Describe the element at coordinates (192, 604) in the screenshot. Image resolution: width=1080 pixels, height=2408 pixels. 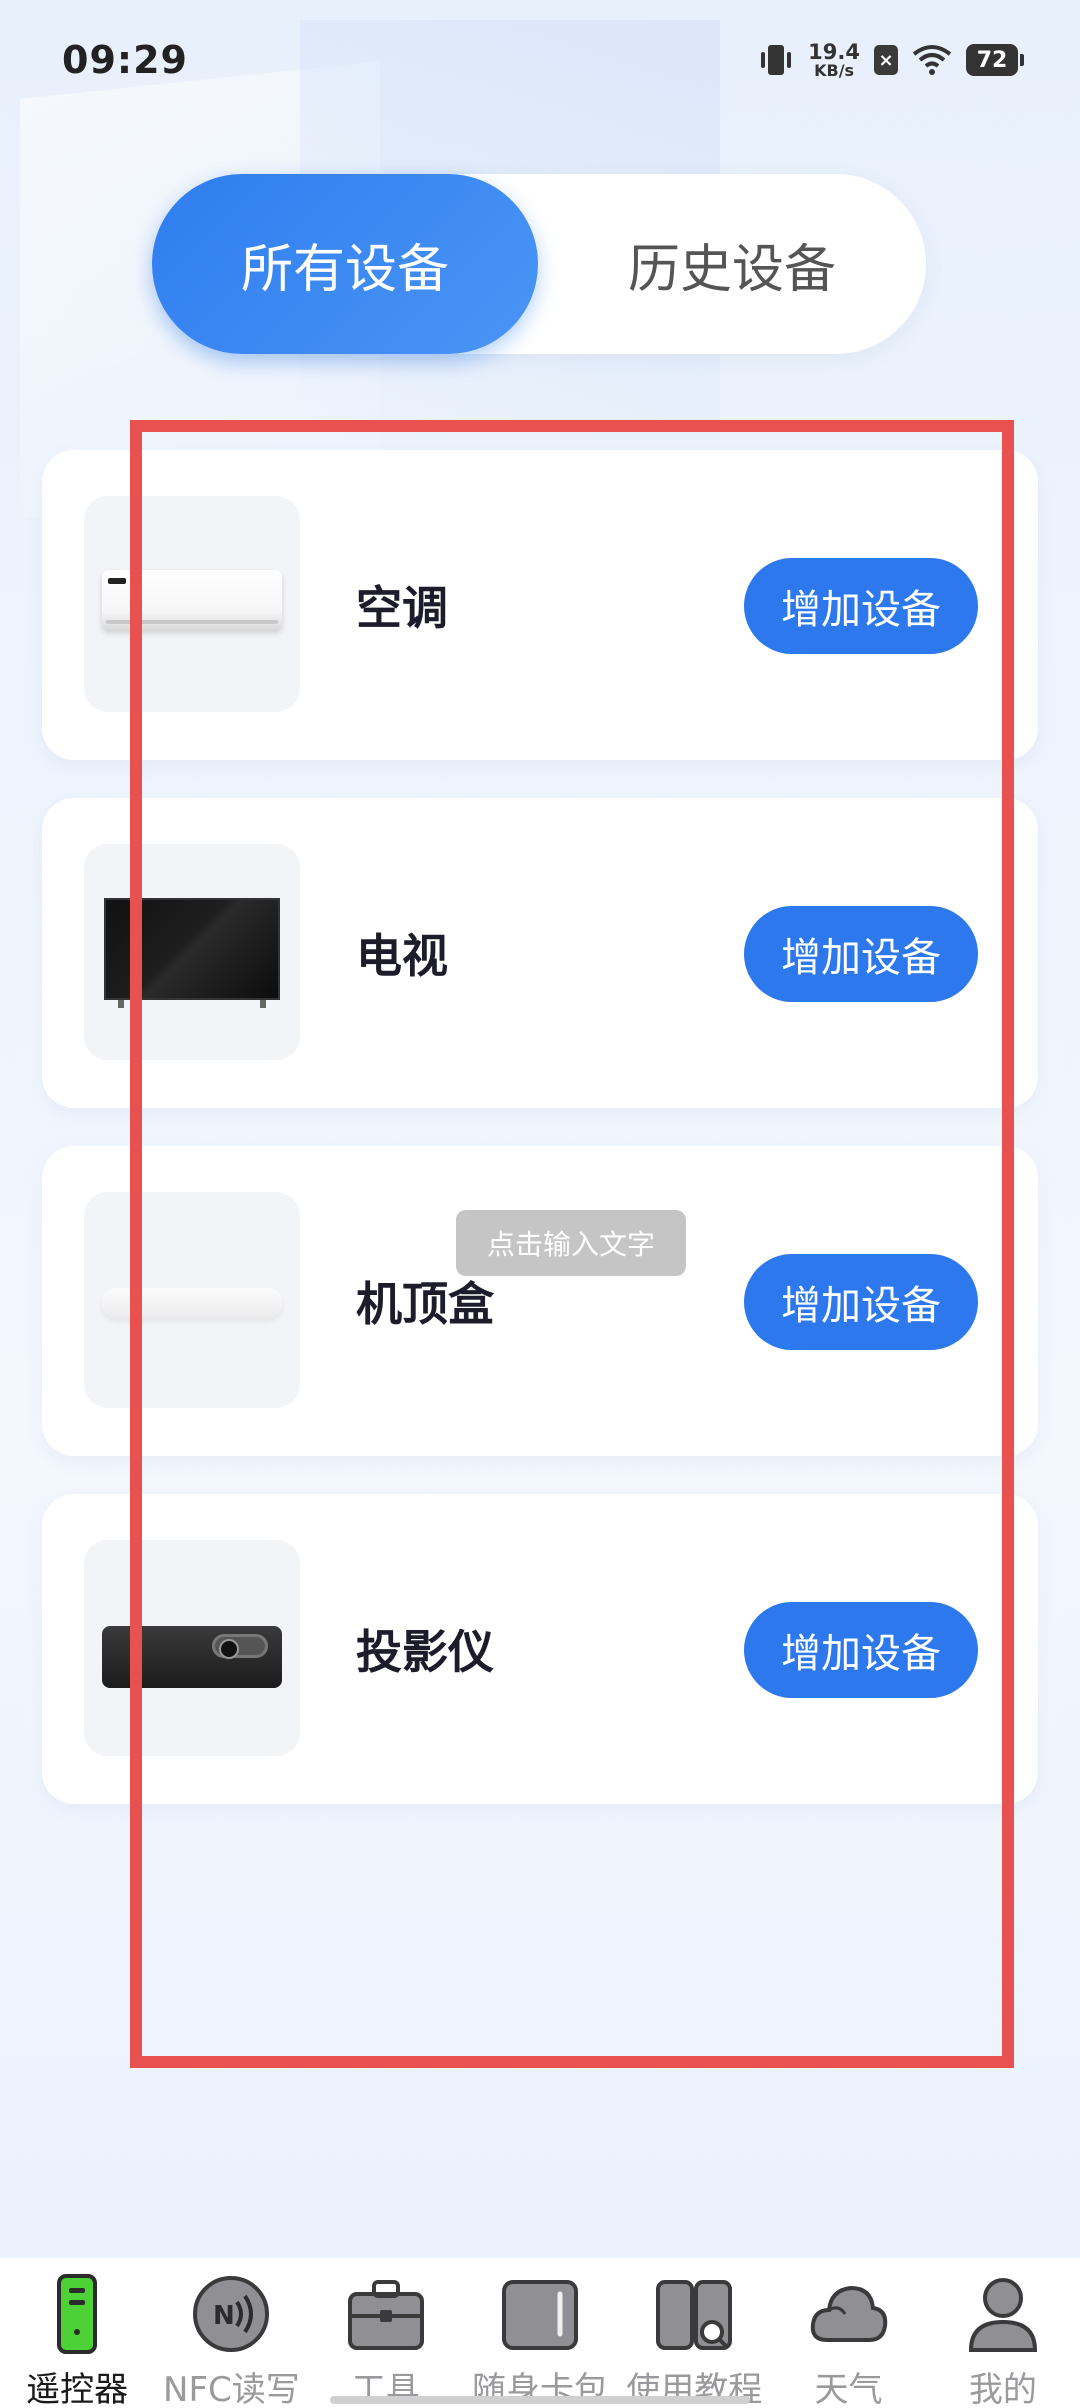
I see `air-conditioner-image` at that location.